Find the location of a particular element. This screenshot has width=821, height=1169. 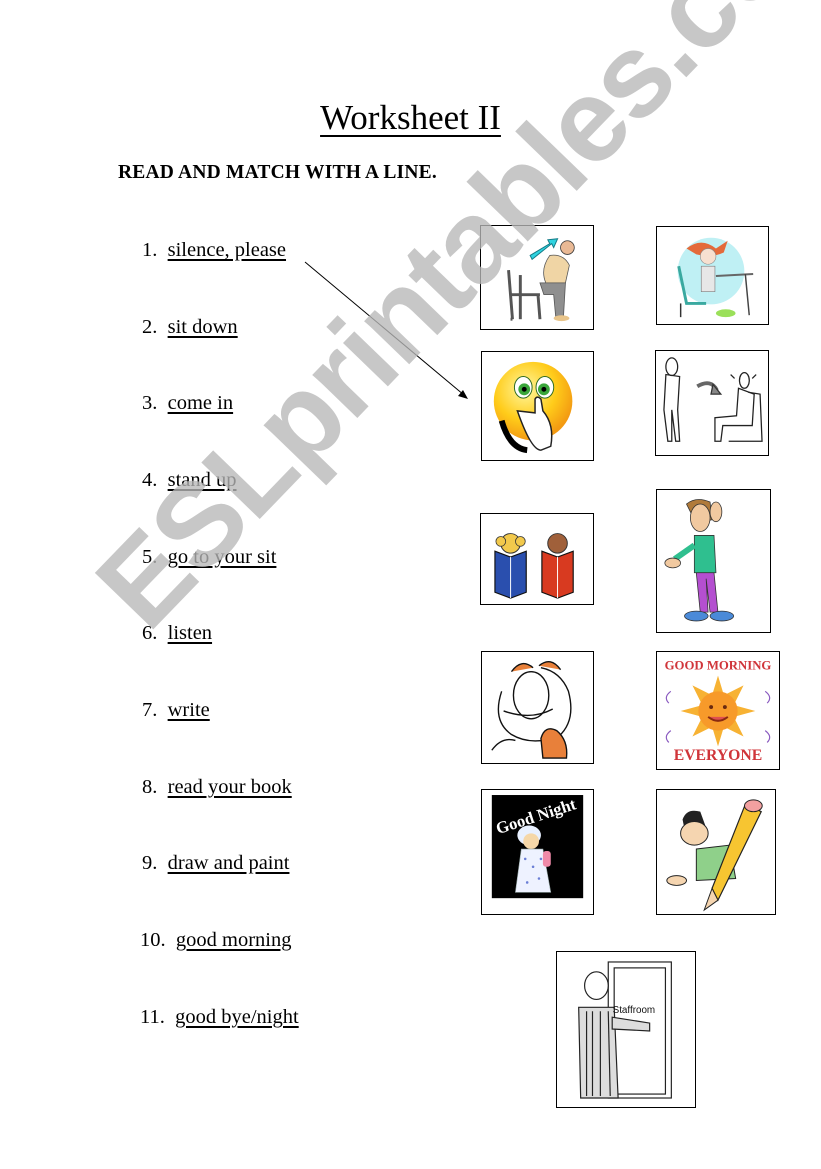

item-phrase: listen is located at coordinates (190, 633).